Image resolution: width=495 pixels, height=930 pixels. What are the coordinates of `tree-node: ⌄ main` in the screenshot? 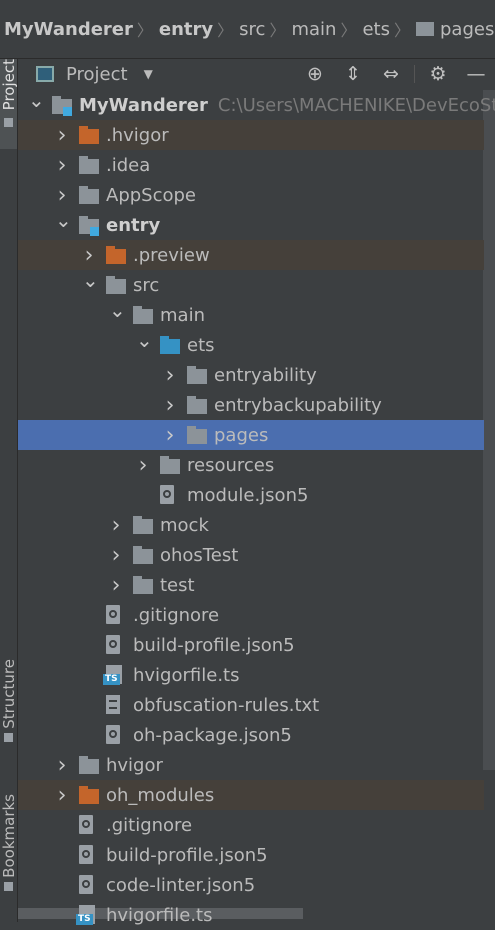 It's located at (251, 314).